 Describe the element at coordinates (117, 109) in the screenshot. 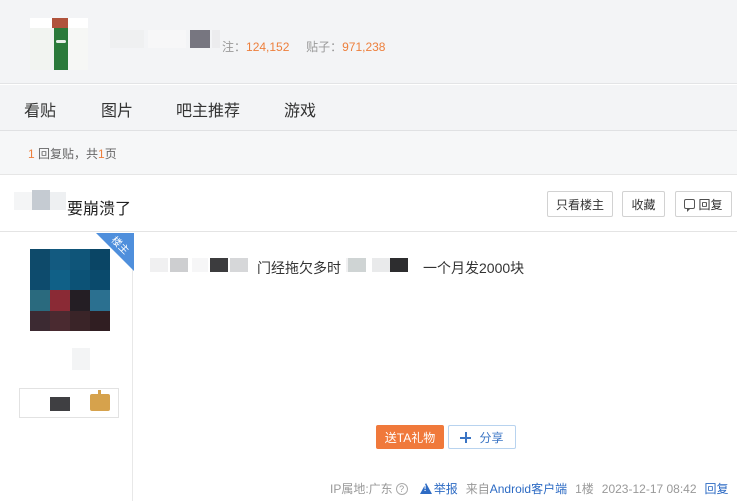

I see `tab-images: 图片` at that location.